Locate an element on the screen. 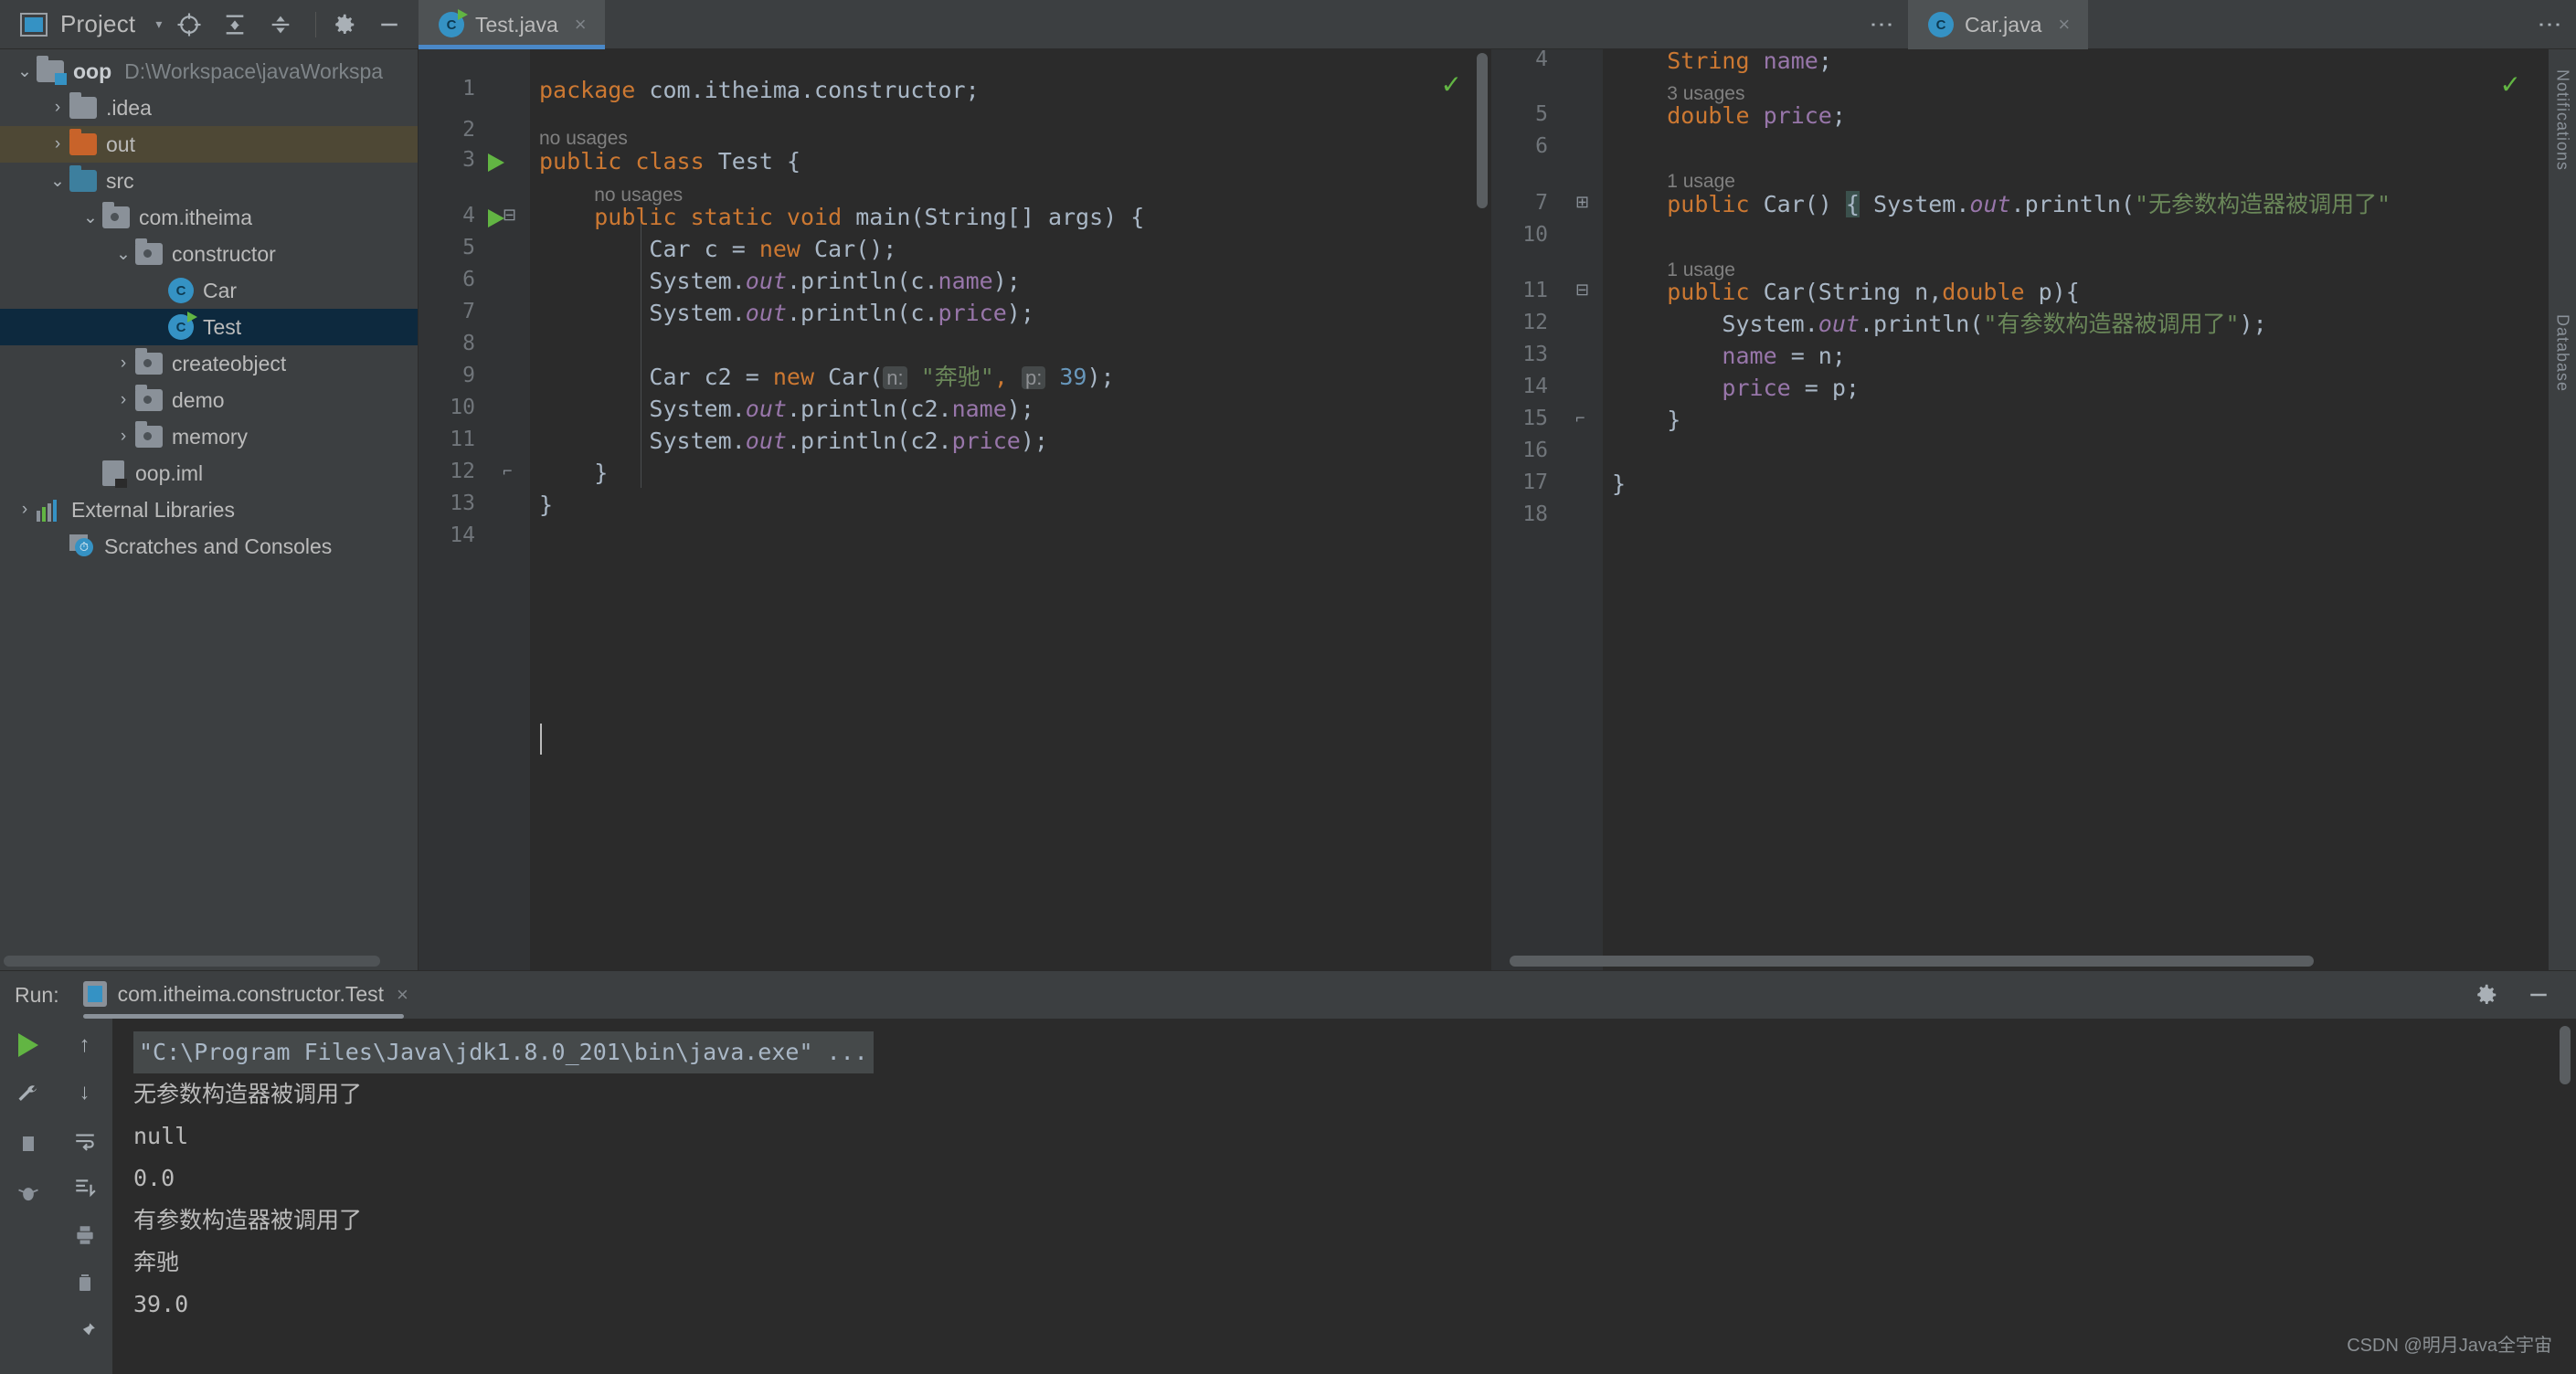 The image size is (2576, 1374). folder-blue-icon is located at coordinates (83, 178).